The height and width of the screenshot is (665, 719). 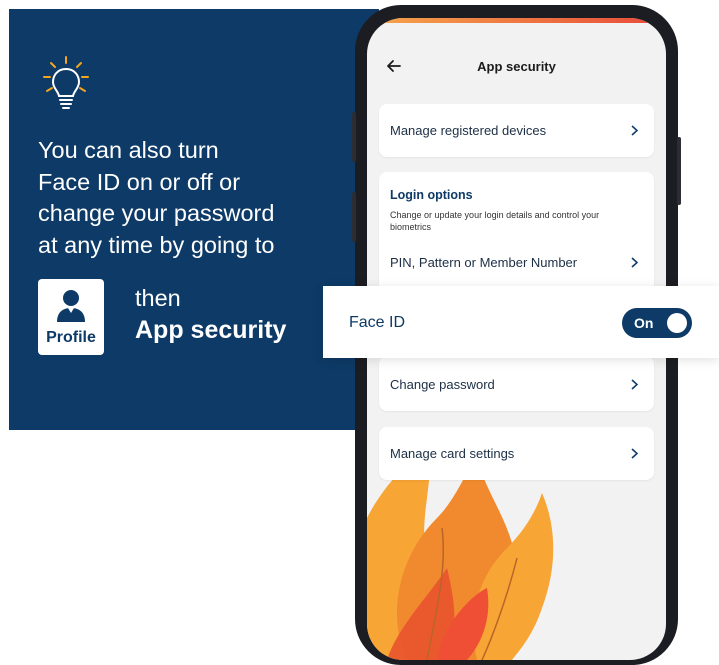 I want to click on manage-card-label: Manage card settings, so click(x=452, y=453).